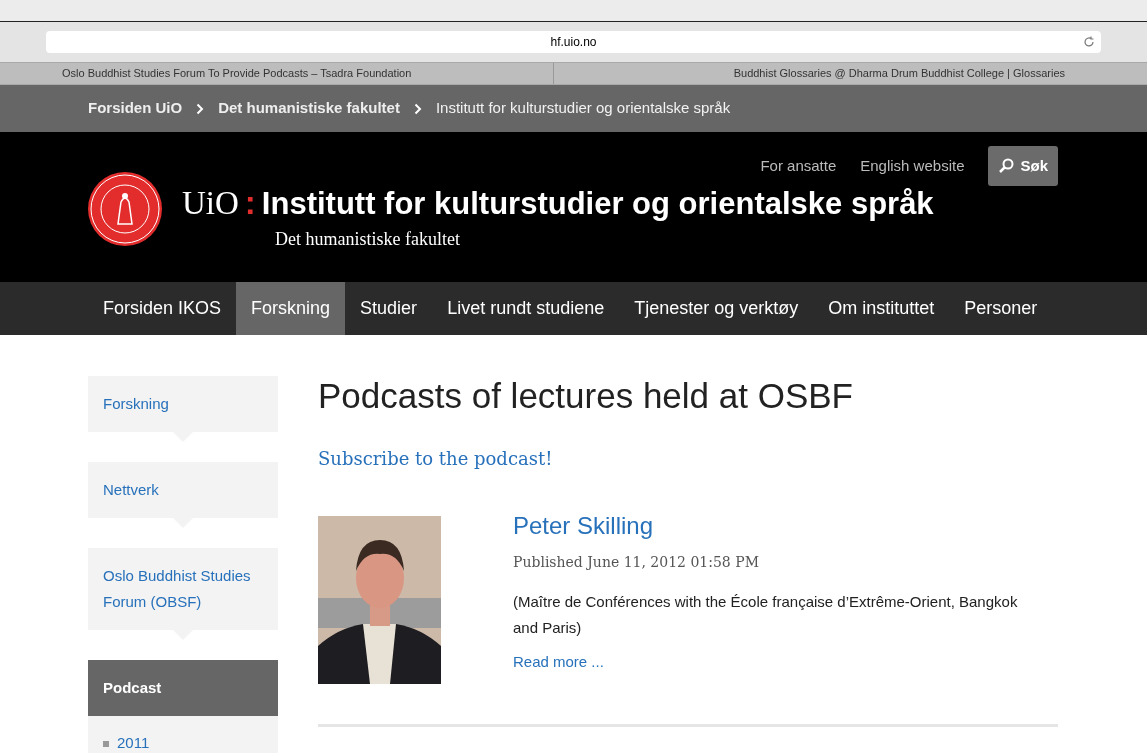  I want to click on breadcrumb-current: Institutt for kulturstudier og orientalske språk, so click(583, 108).